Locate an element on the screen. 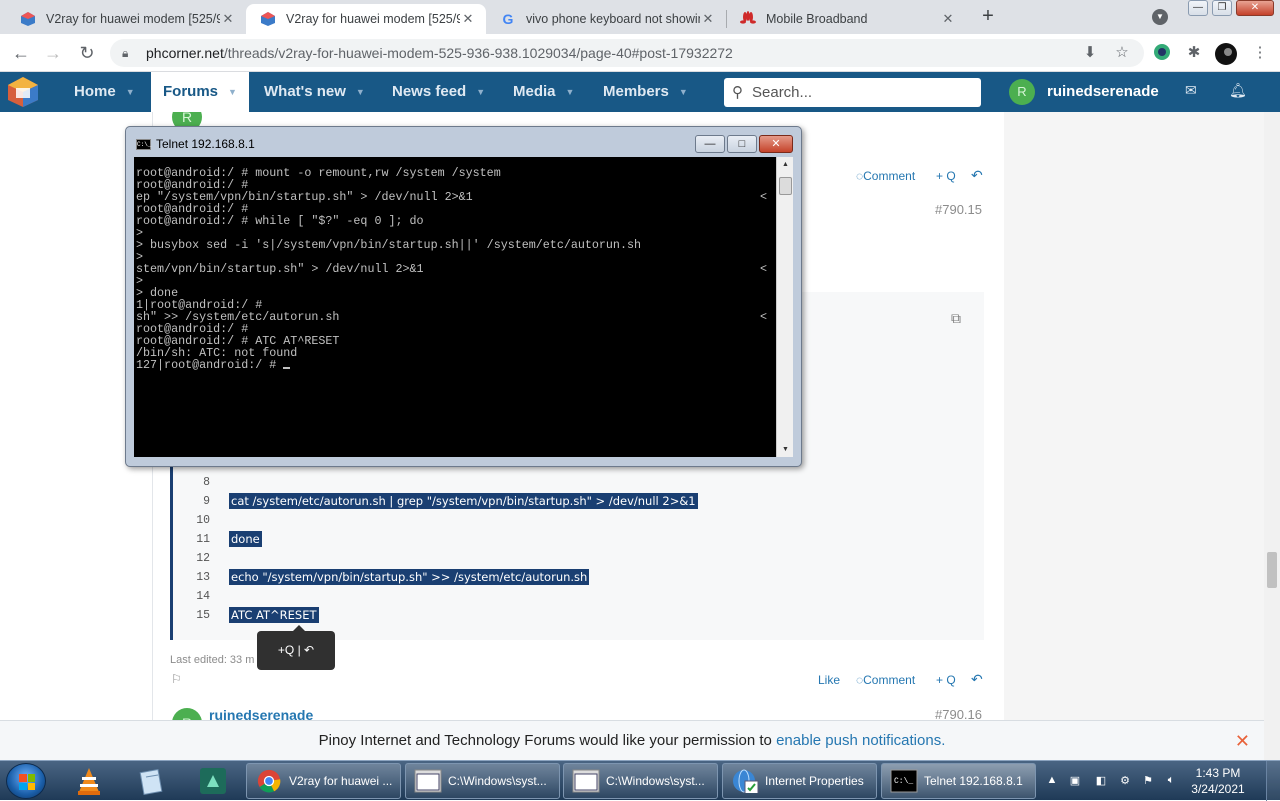  nav-label: Home is located at coordinates (95, 91).